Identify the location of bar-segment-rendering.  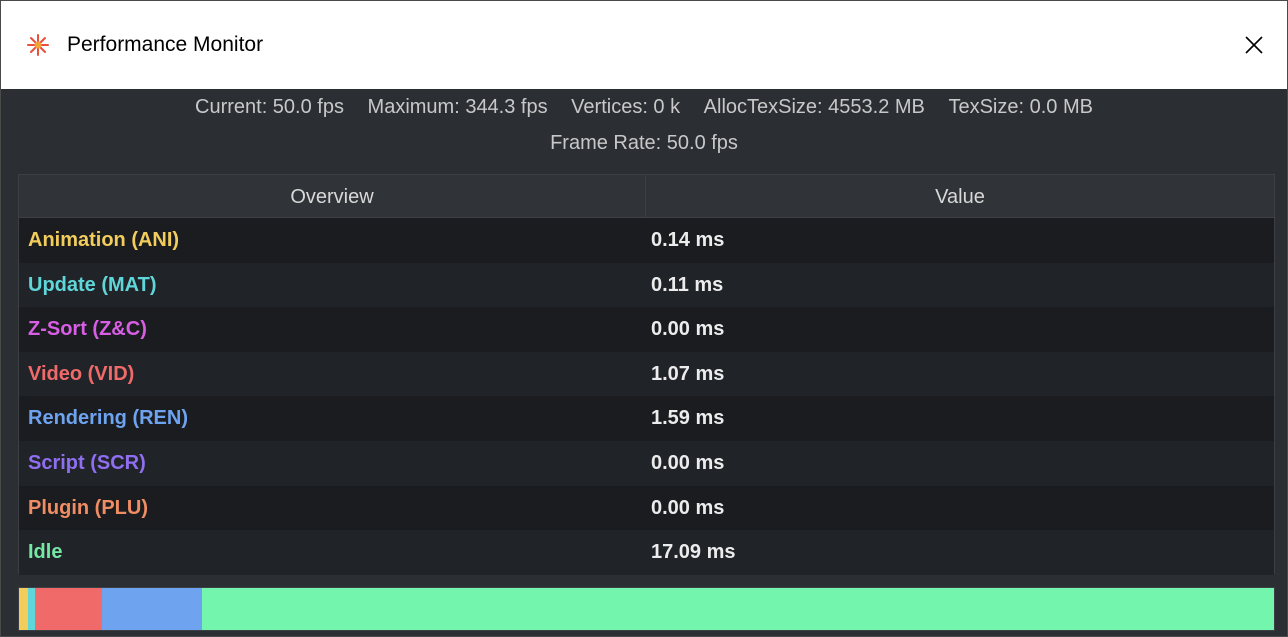
(151, 609).